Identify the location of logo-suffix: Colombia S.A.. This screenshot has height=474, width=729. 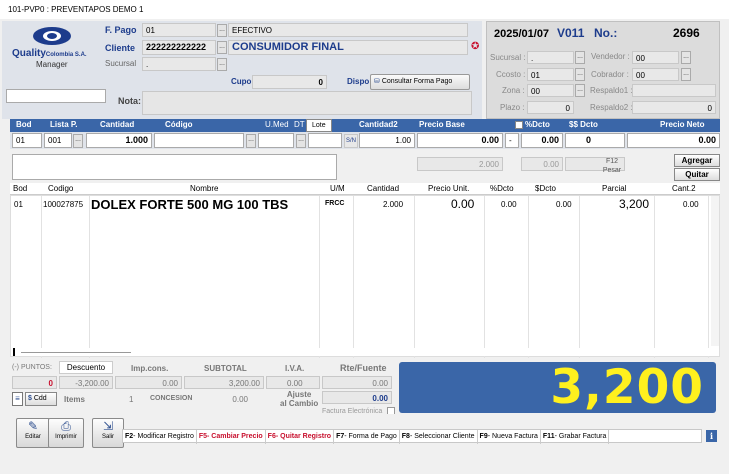
(66, 55).